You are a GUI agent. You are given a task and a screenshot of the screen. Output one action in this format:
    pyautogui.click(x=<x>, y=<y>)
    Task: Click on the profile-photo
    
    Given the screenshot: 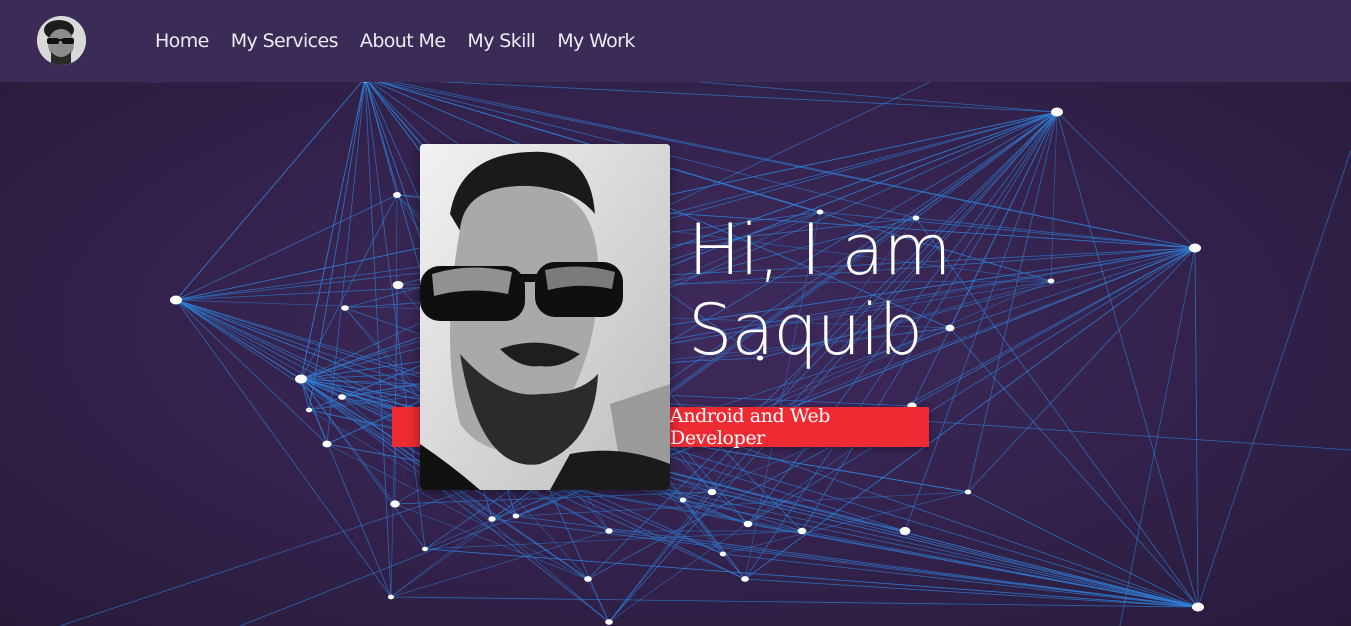 What is the action you would take?
    pyautogui.click(x=545, y=317)
    